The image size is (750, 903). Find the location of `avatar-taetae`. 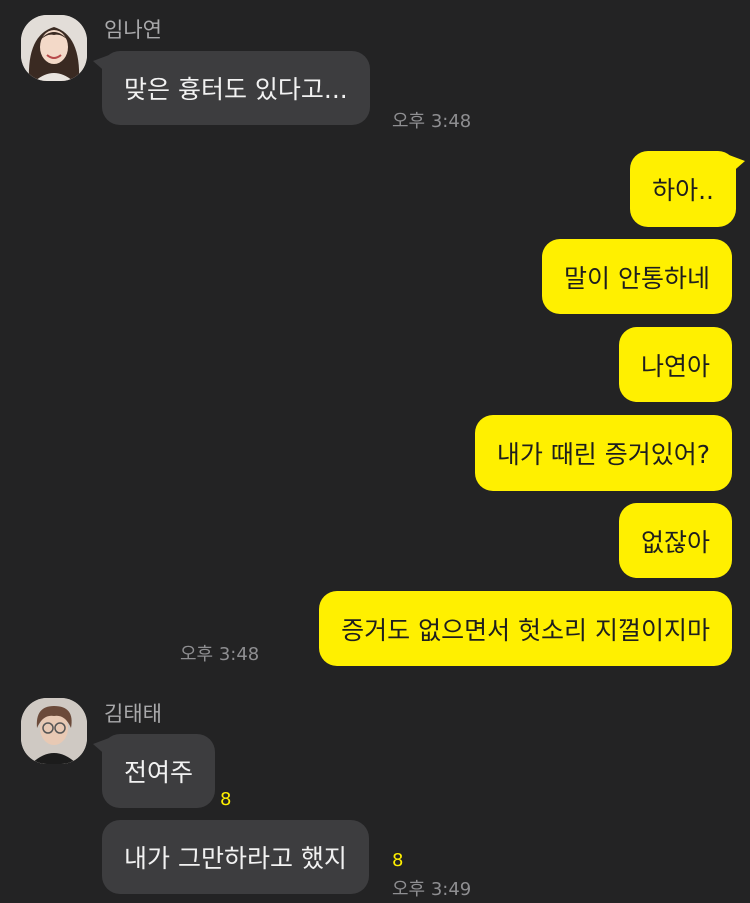

avatar-taetae is located at coordinates (54, 731).